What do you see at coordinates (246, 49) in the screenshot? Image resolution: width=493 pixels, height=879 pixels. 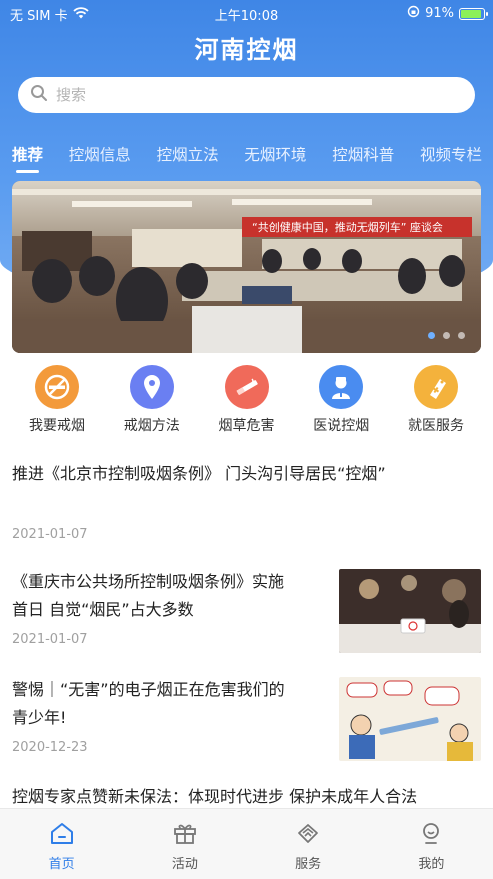 I see `app-title: 河南控烟` at bounding box center [246, 49].